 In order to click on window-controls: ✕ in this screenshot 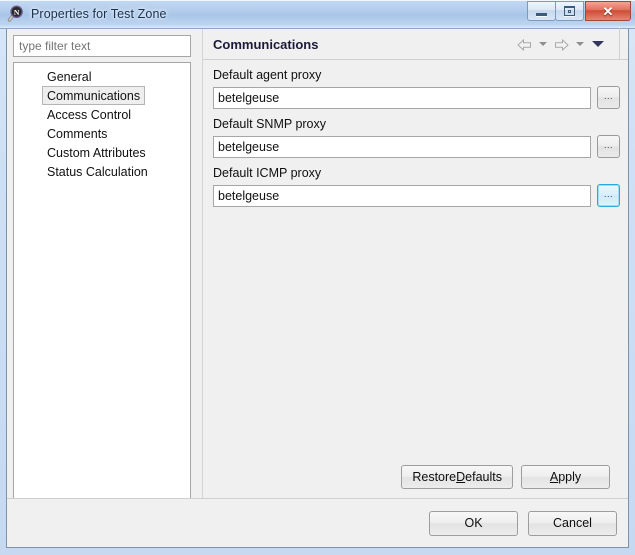, I will do `click(579, 11)`.